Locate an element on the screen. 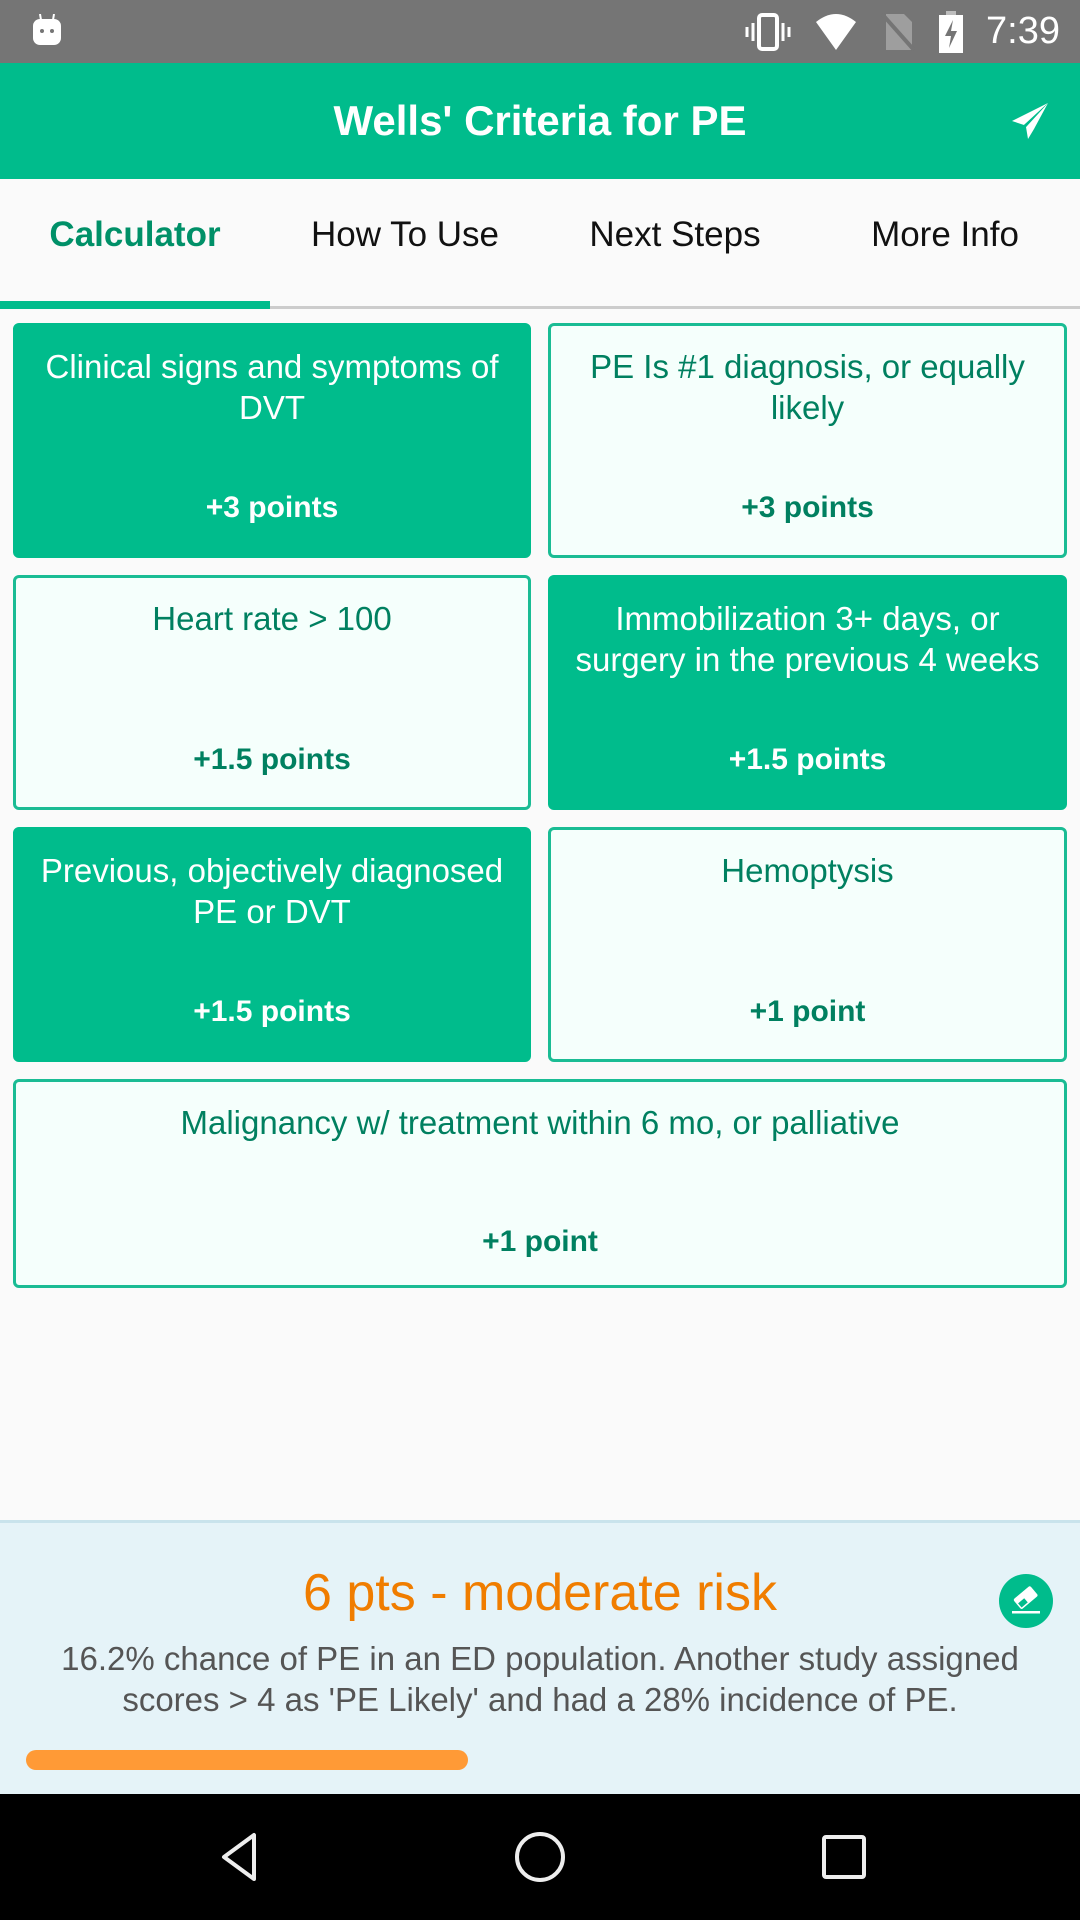  page-title: Wells' Criteria for PE is located at coordinates (540, 120).